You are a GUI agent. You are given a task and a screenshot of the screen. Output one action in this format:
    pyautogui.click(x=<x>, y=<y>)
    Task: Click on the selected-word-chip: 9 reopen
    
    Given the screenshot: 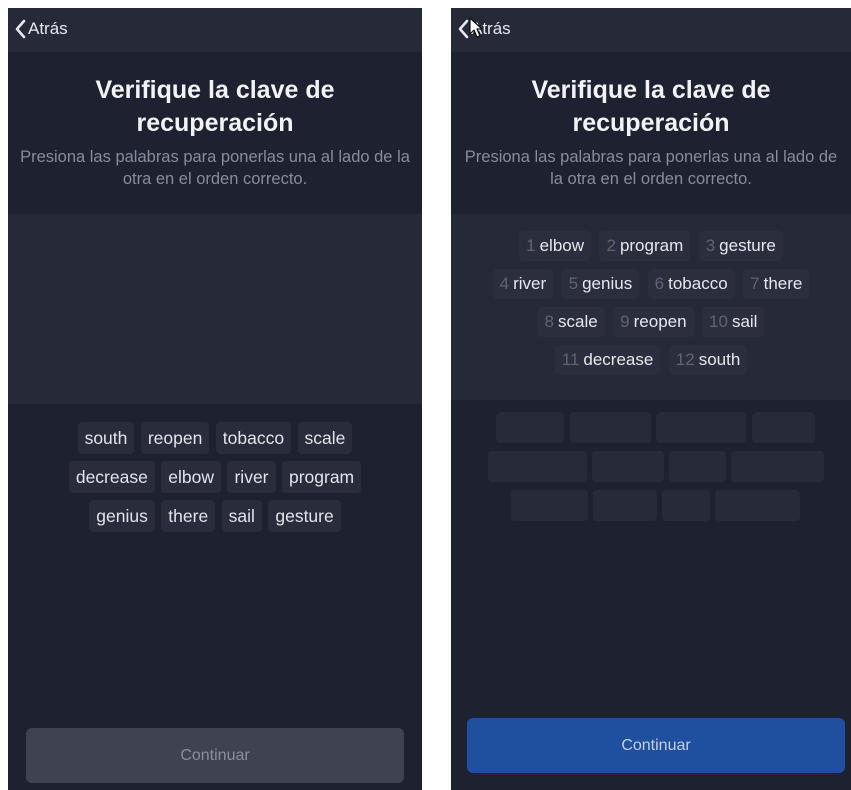 What is the action you would take?
    pyautogui.click(x=653, y=322)
    